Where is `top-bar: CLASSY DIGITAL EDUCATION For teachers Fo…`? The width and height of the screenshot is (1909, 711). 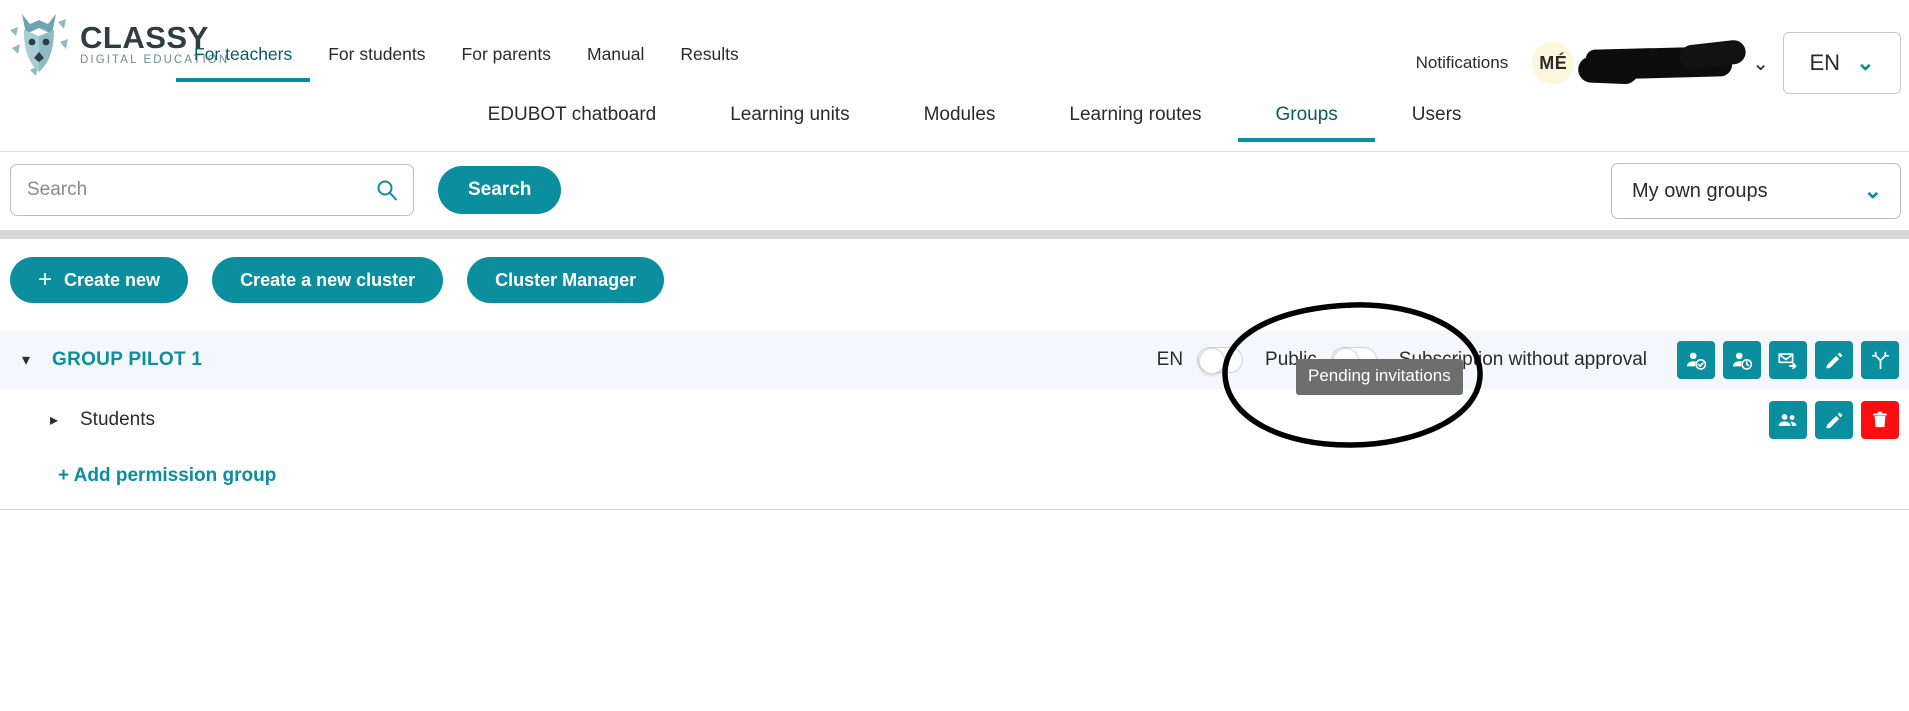
top-bar: CLASSY DIGITAL EDUCATION For teachers Fo… is located at coordinates (954, 52).